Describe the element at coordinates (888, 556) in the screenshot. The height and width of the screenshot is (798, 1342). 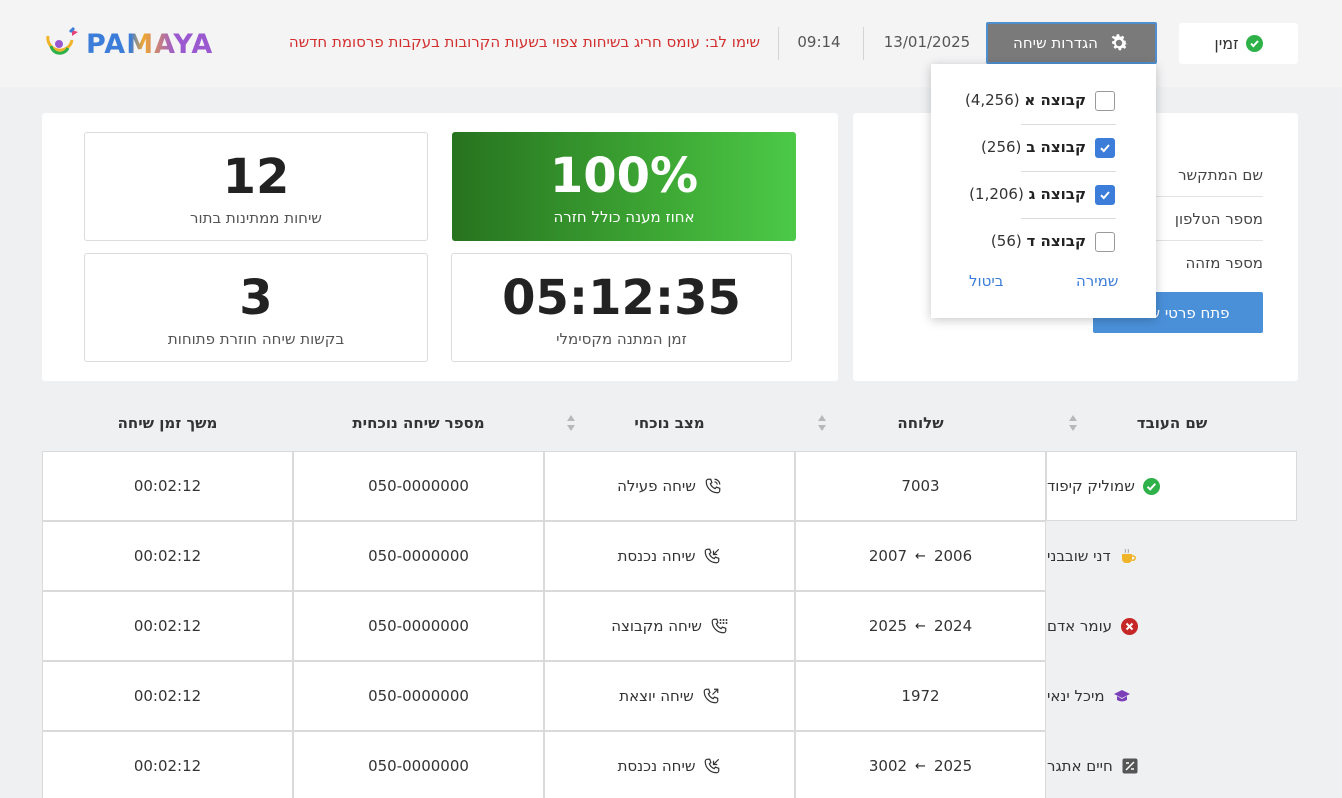
I see `extension-to: 2007` at that location.